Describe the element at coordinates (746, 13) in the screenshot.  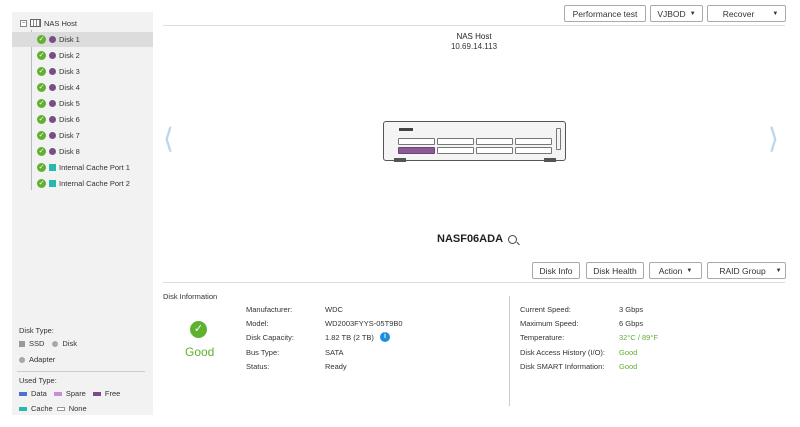
I see `recover-dropdown: Recover ▼` at that location.